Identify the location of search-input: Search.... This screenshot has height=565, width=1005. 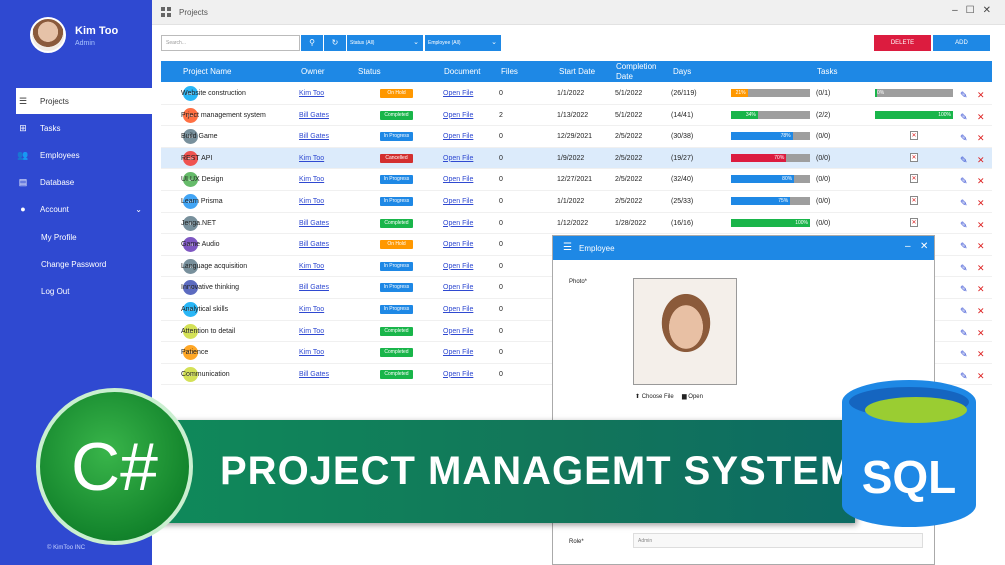
(230, 43).